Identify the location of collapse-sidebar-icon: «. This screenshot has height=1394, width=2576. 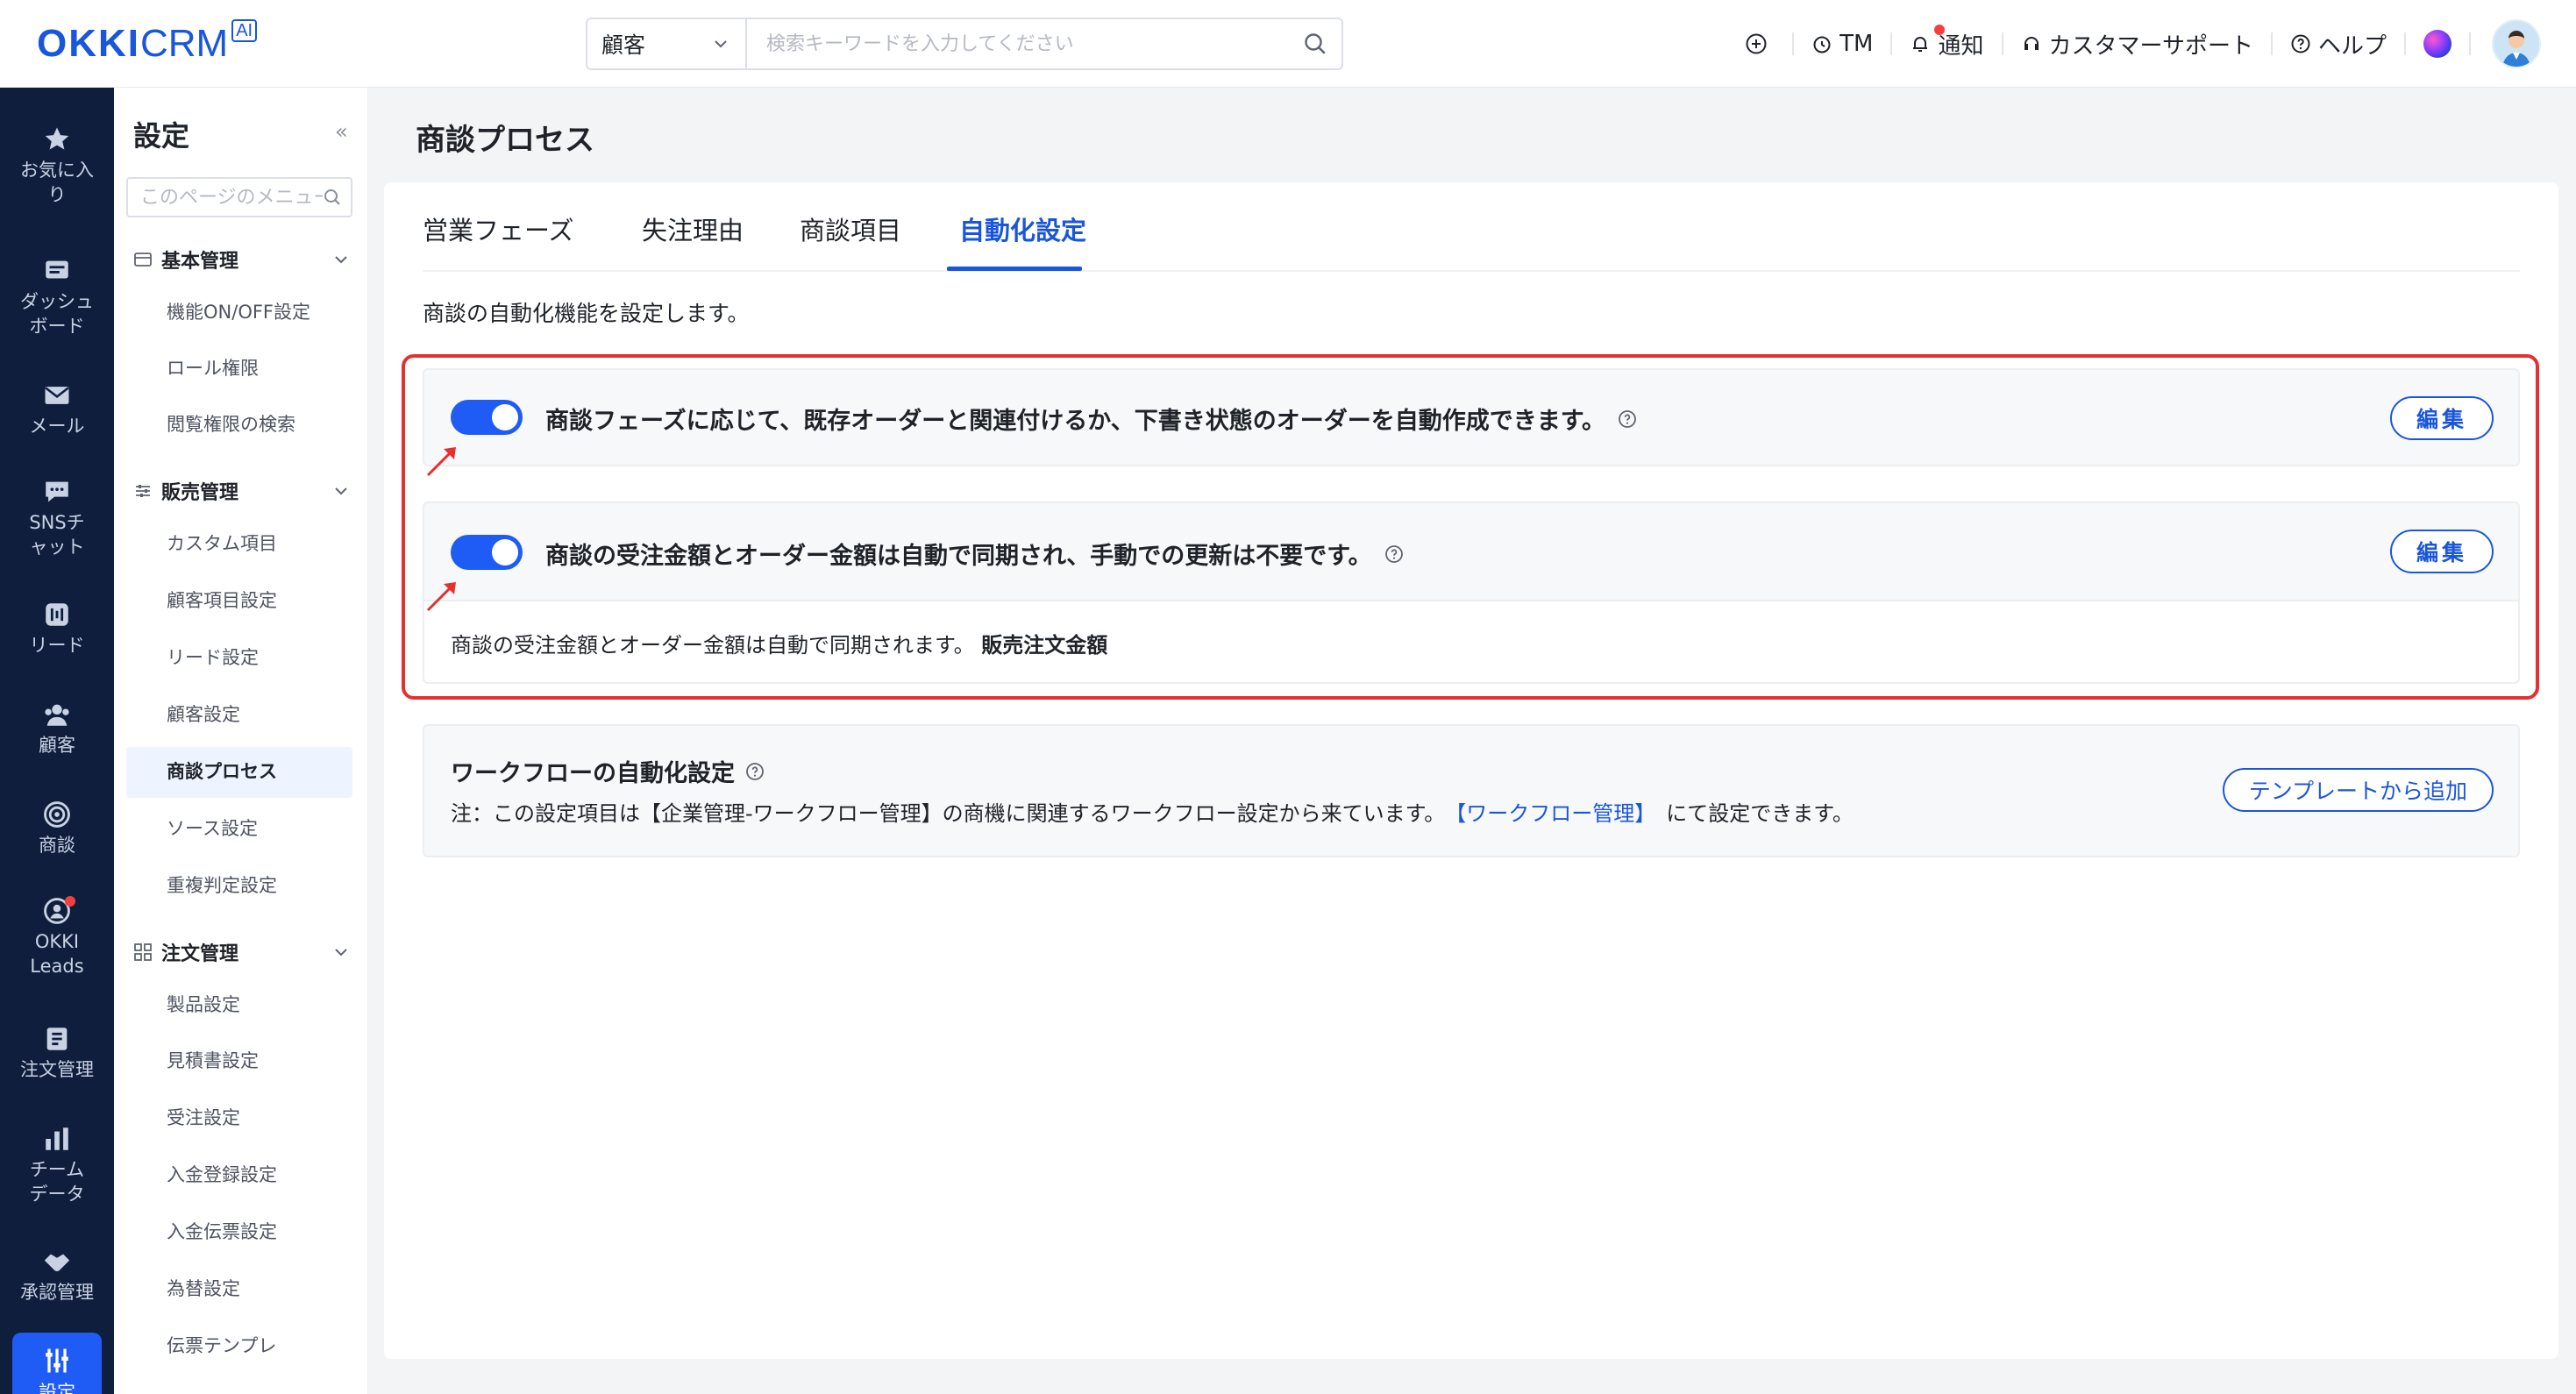
(341, 131).